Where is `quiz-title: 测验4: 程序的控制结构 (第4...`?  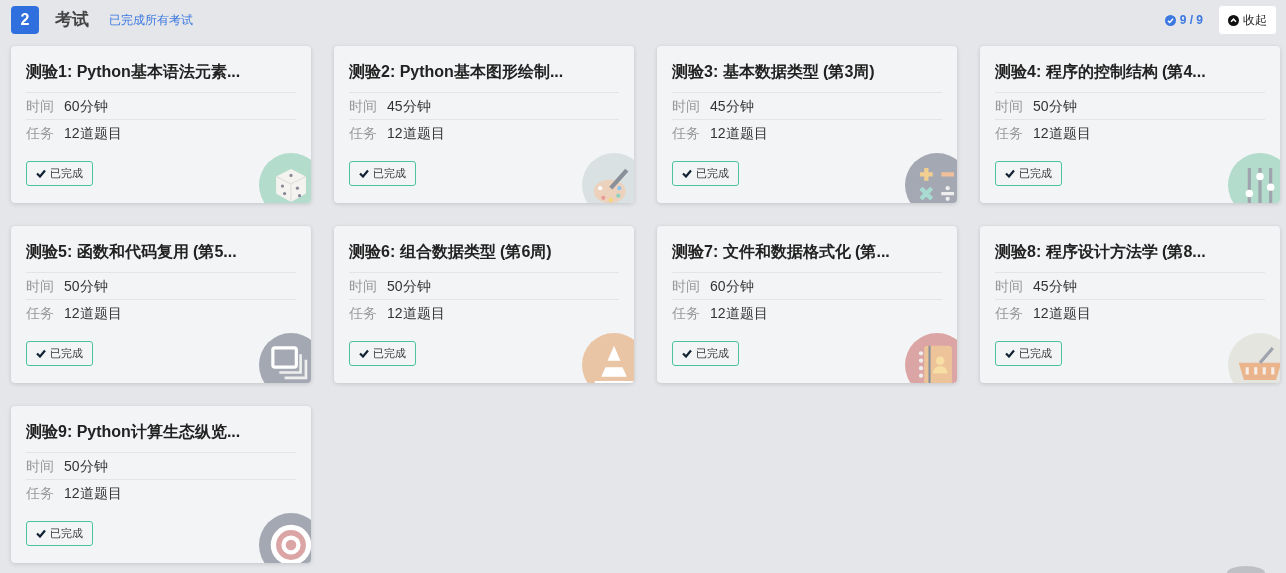 quiz-title: 测验4: 程序的控制结构 (第4... is located at coordinates (1101, 72).